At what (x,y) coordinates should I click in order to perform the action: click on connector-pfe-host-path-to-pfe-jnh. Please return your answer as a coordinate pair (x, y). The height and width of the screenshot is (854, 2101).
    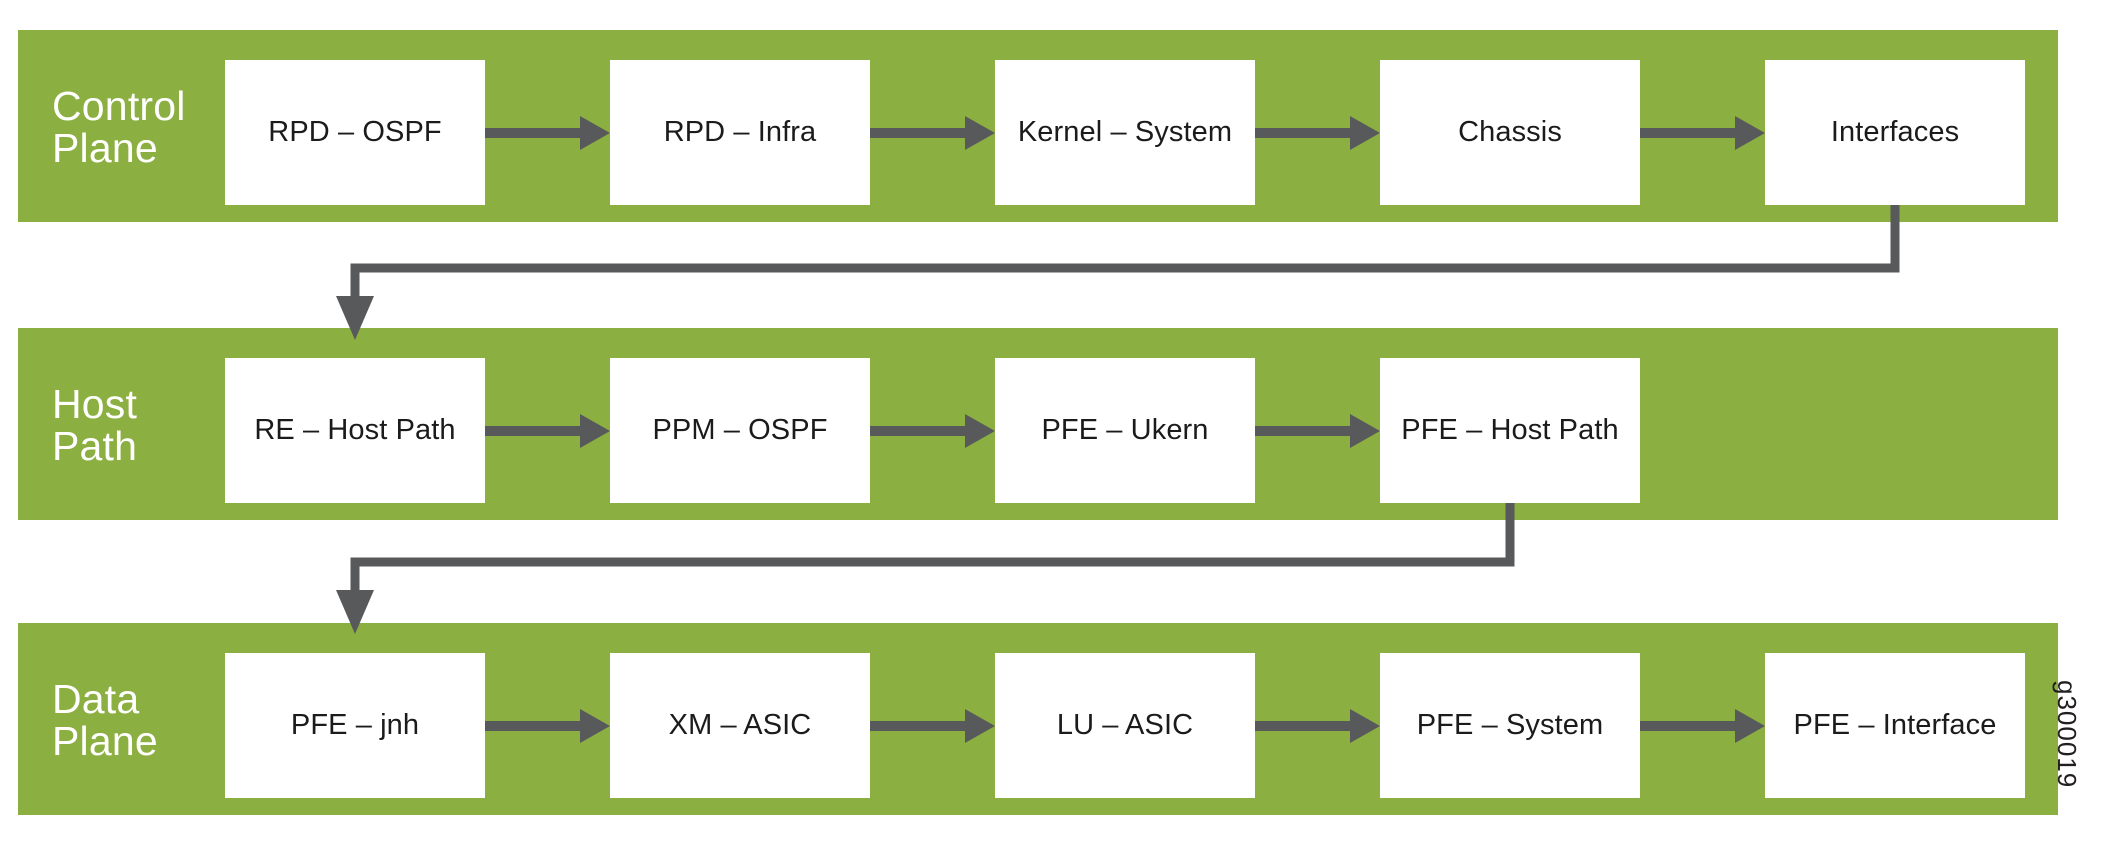
    Looking at the image, I should click on (925, 568).